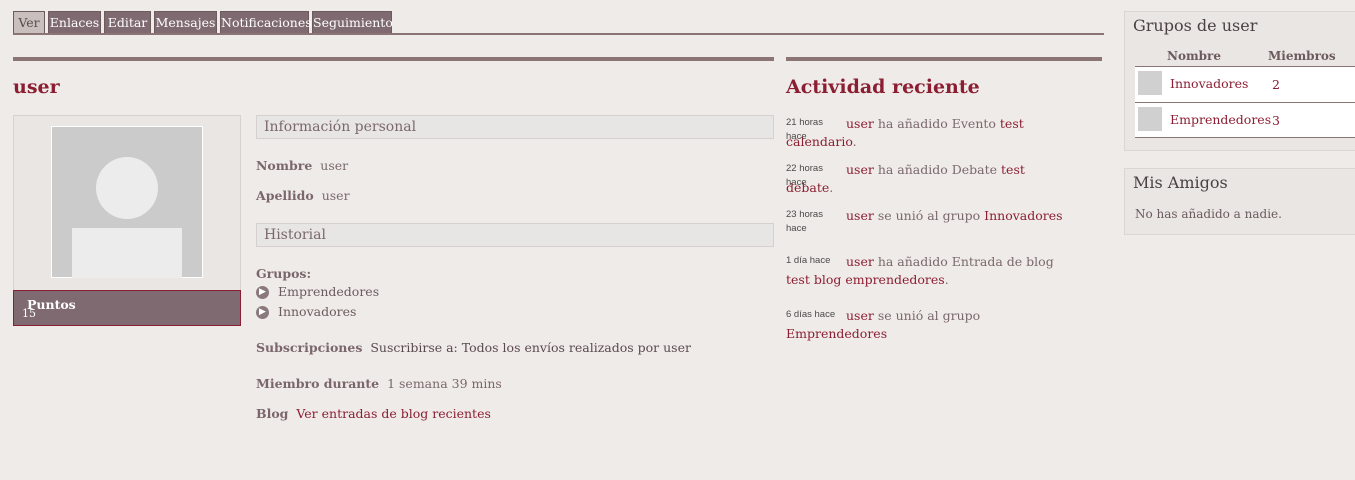 The height and width of the screenshot is (480, 1355). Describe the element at coordinates (931, 133) in the screenshot. I see `activity-item: user ha añadido Evento test calendario.` at that location.